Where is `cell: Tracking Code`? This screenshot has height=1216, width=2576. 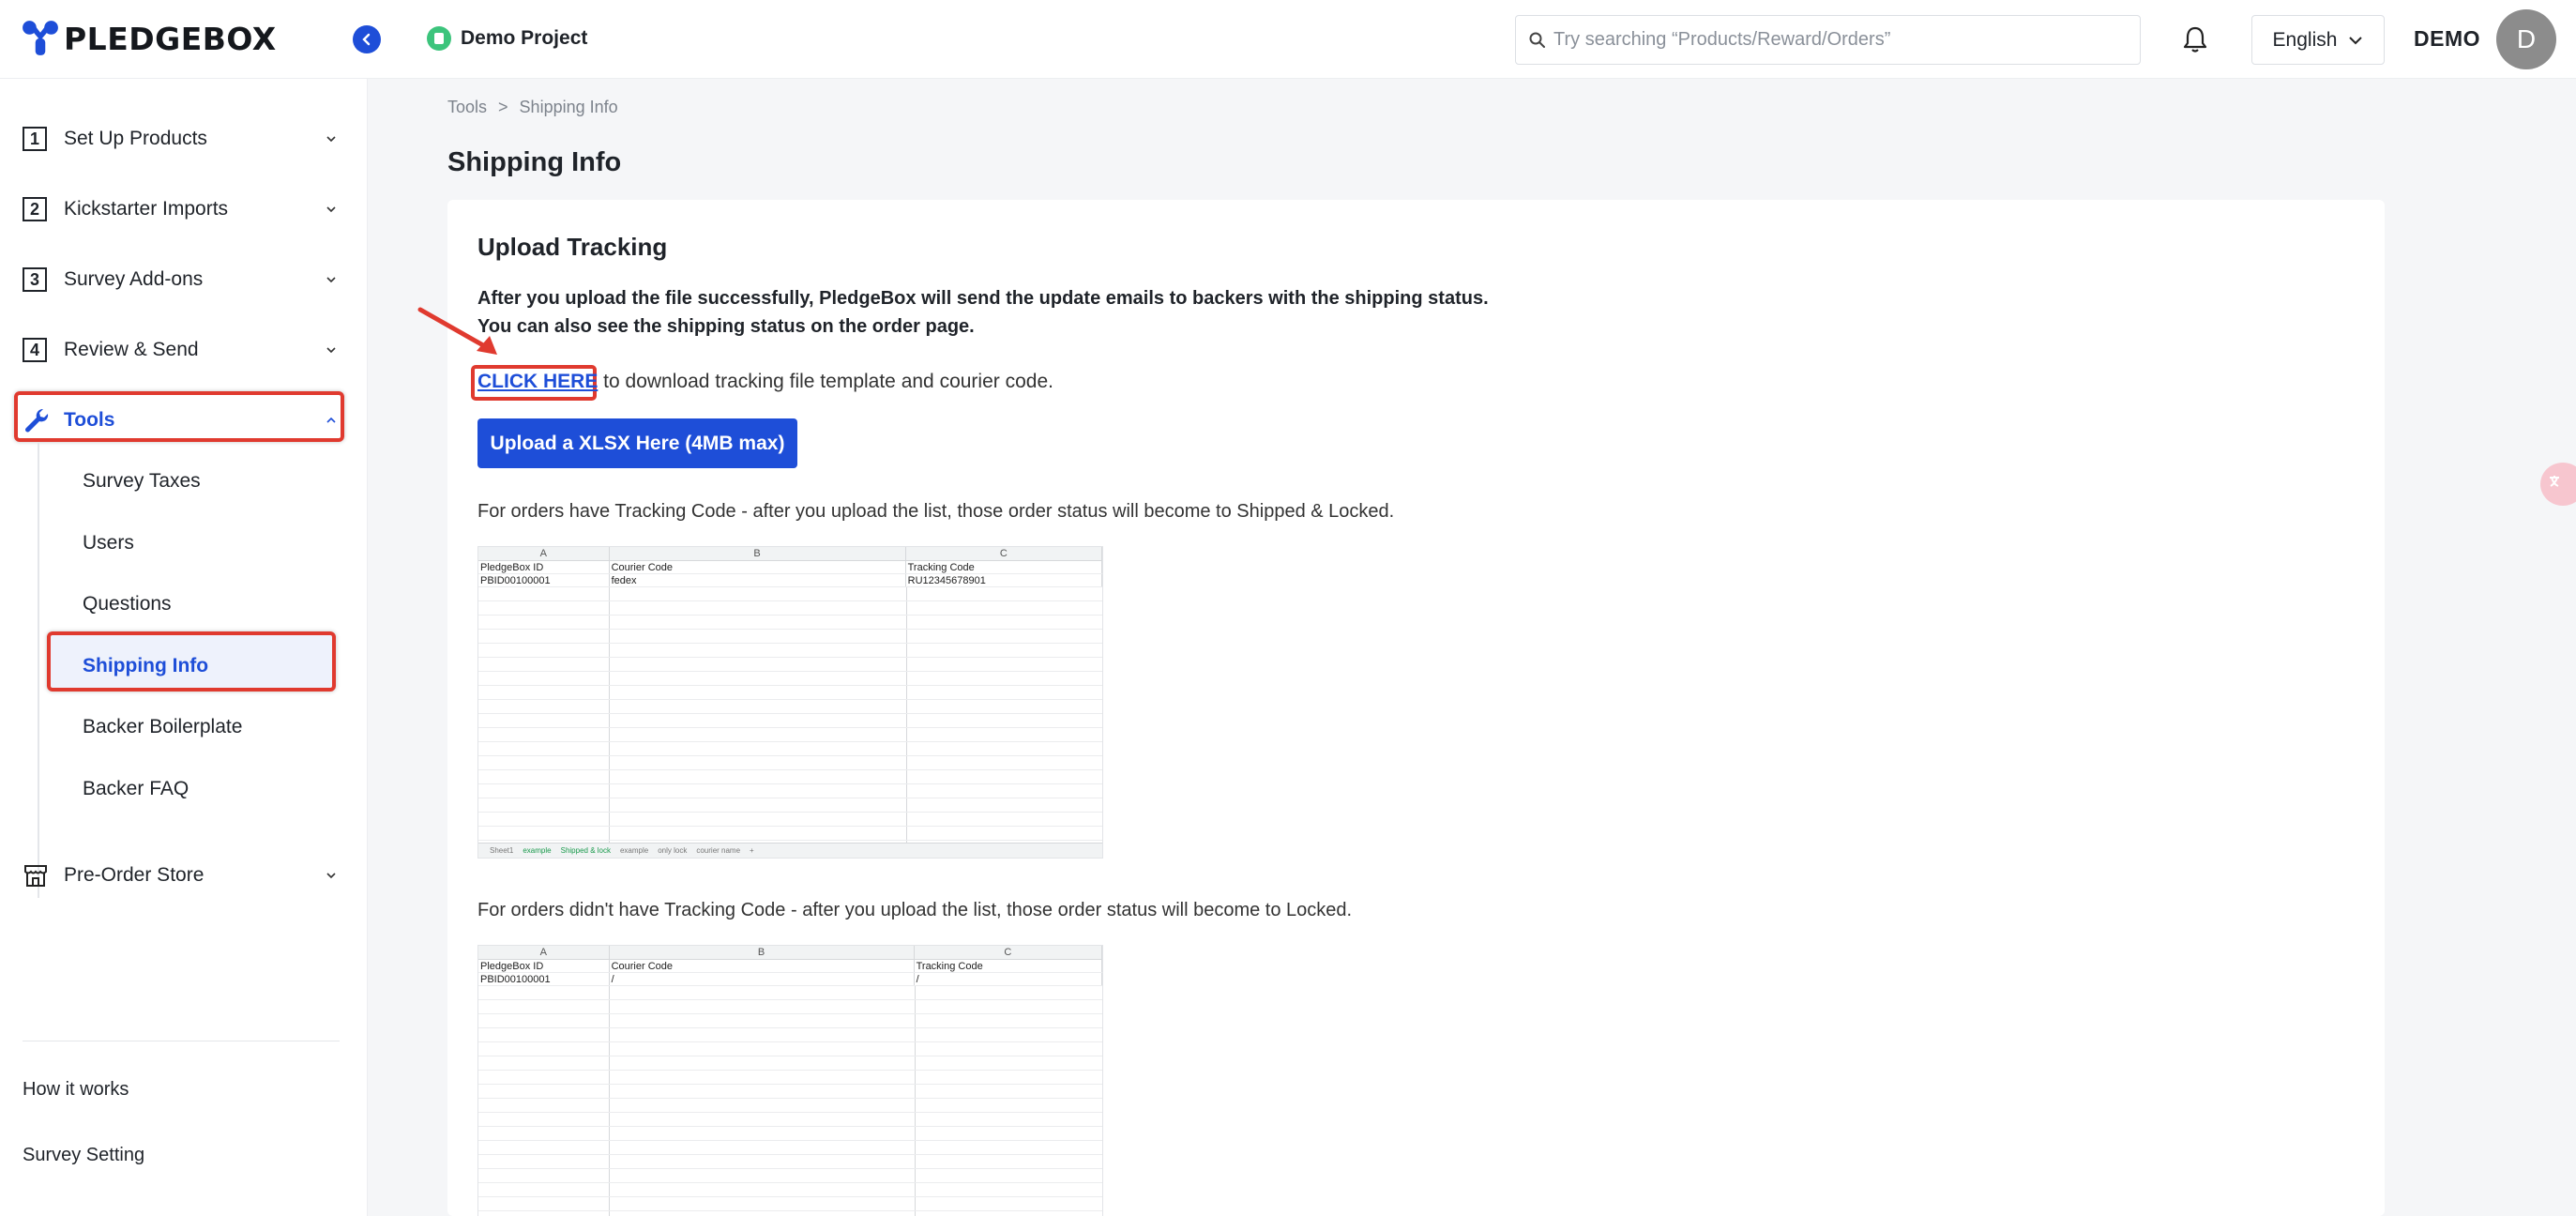 cell: Tracking Code is located at coordinates (1004, 567).